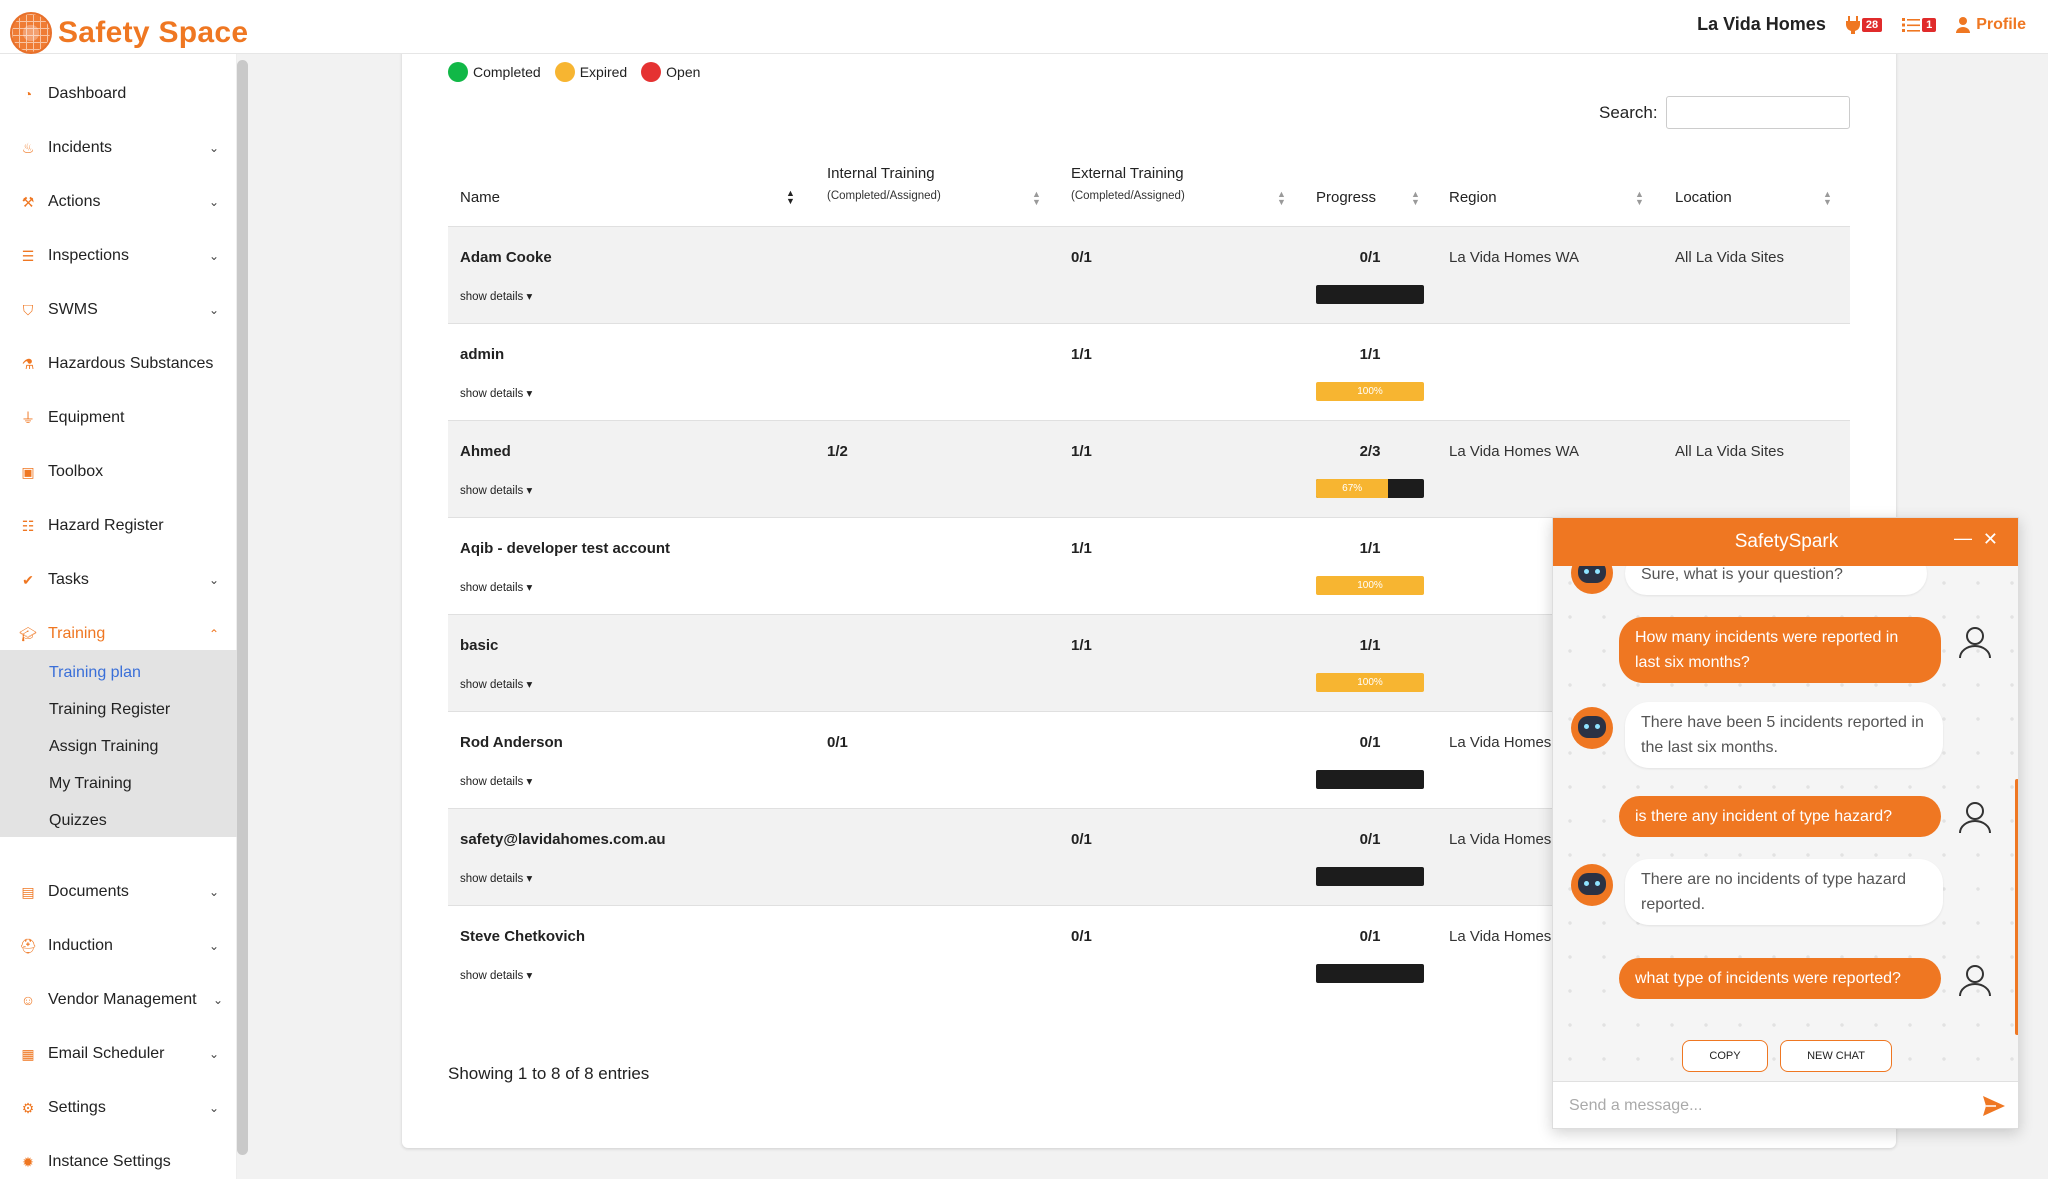 The width and height of the screenshot is (2048, 1179). I want to click on sidebar-subitem-training-register: Training Register, so click(109, 710).